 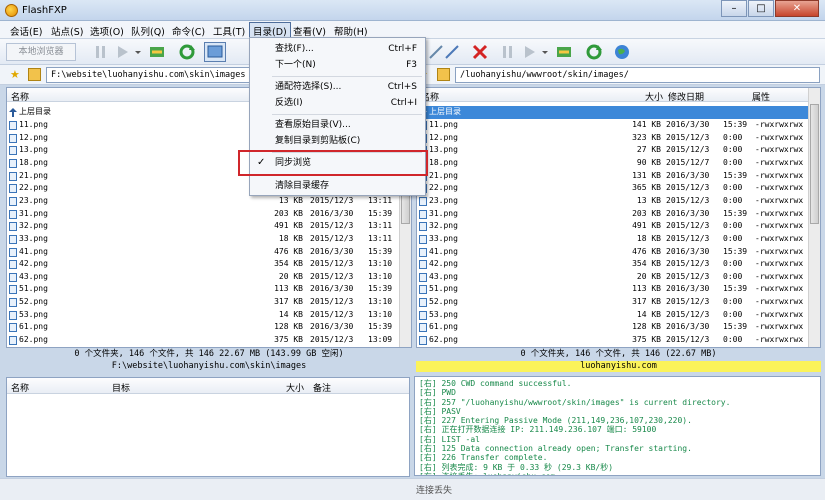 What do you see at coordinates (618, 201) in the screenshot?
I see `right-file-row: 23.png 13 KB 2015/12/3 0:00 -rwxrwxrwx` at bounding box center [618, 201].